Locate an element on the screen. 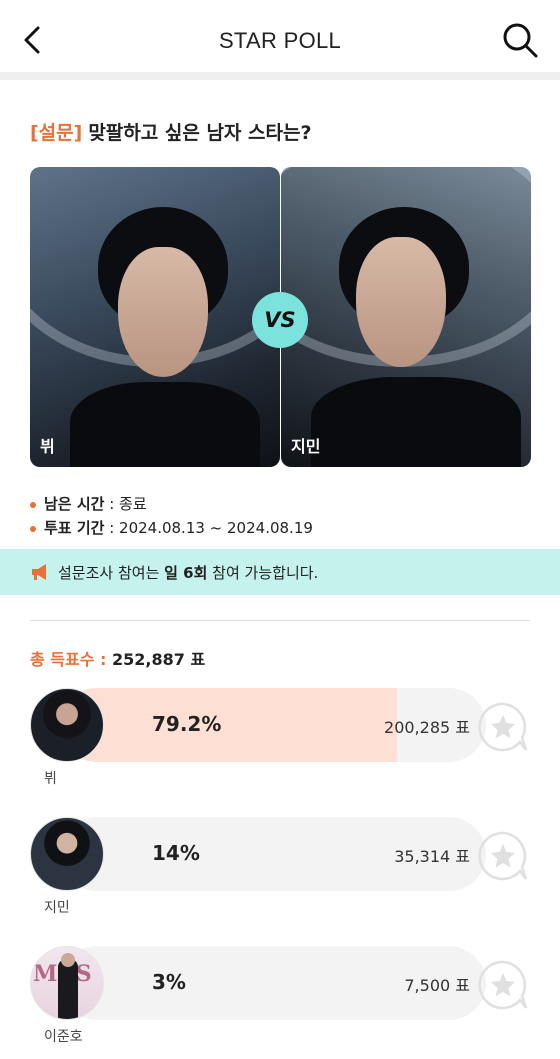 This screenshot has height=1059, width=560. result-row: 3% 7,500 표 MTS 이준호 is located at coordinates (295, 1001).